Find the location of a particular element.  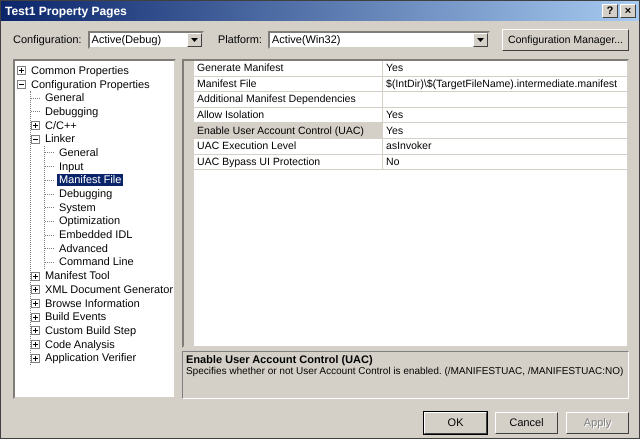

tree-item: Embedded IDL is located at coordinates (95, 235).